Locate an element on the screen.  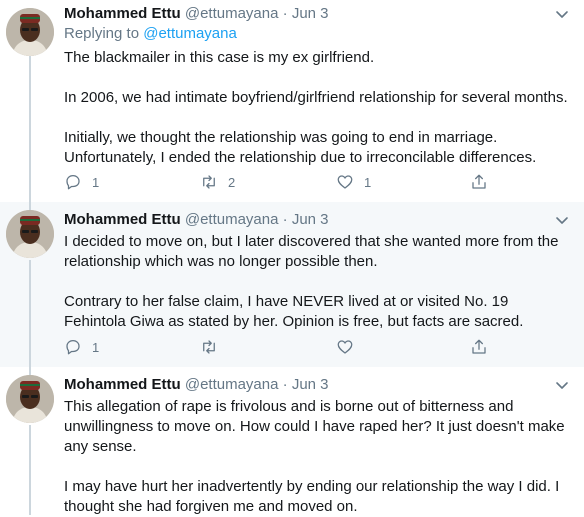
replying-to: Replying to @ettumayana is located at coordinates (318, 34).